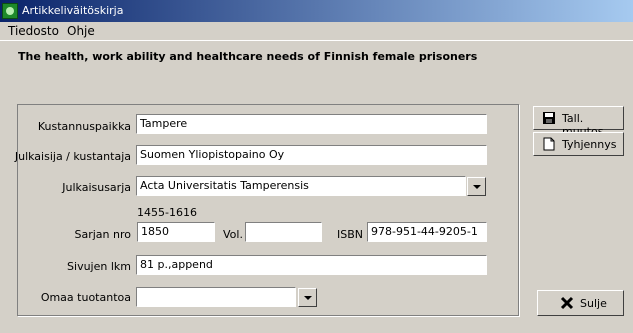 Image resolution: width=633 pixels, height=333 pixels. Describe the element at coordinates (73, 10) in the screenshot. I see `window-title: Artikkeliväitöskirja` at that location.